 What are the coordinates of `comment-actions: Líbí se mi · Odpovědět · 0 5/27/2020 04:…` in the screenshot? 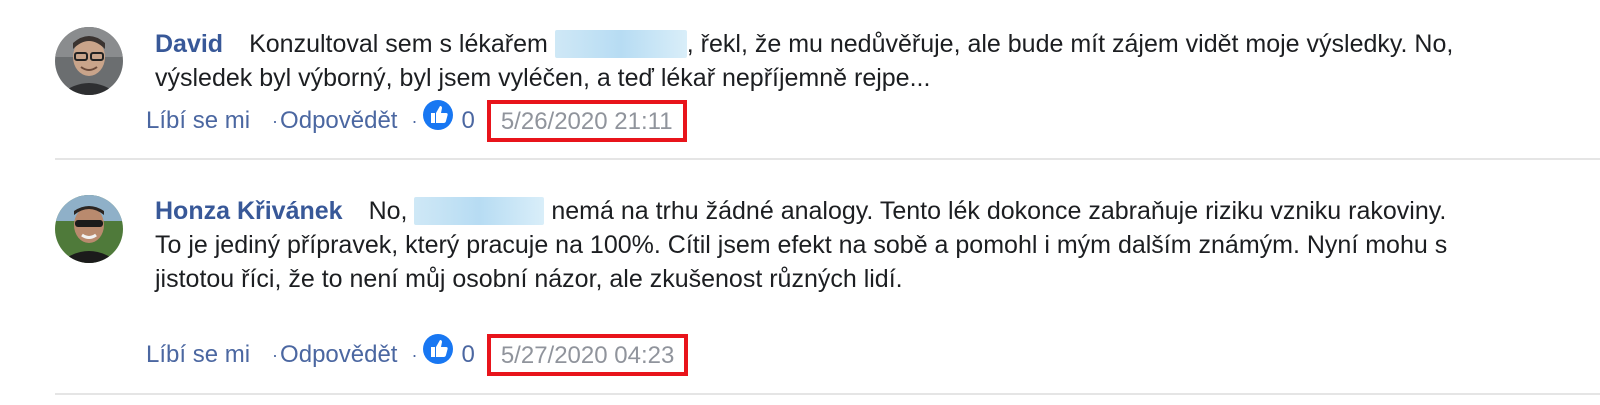 It's located at (417, 355).